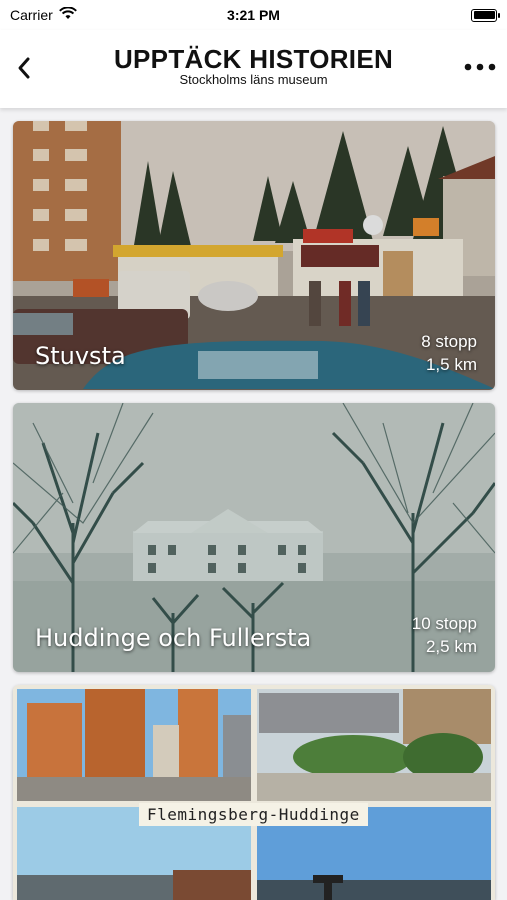 The width and height of the screenshot is (507, 900). What do you see at coordinates (451, 646) in the screenshot?
I see `tour-distance: 2,5 km` at bounding box center [451, 646].